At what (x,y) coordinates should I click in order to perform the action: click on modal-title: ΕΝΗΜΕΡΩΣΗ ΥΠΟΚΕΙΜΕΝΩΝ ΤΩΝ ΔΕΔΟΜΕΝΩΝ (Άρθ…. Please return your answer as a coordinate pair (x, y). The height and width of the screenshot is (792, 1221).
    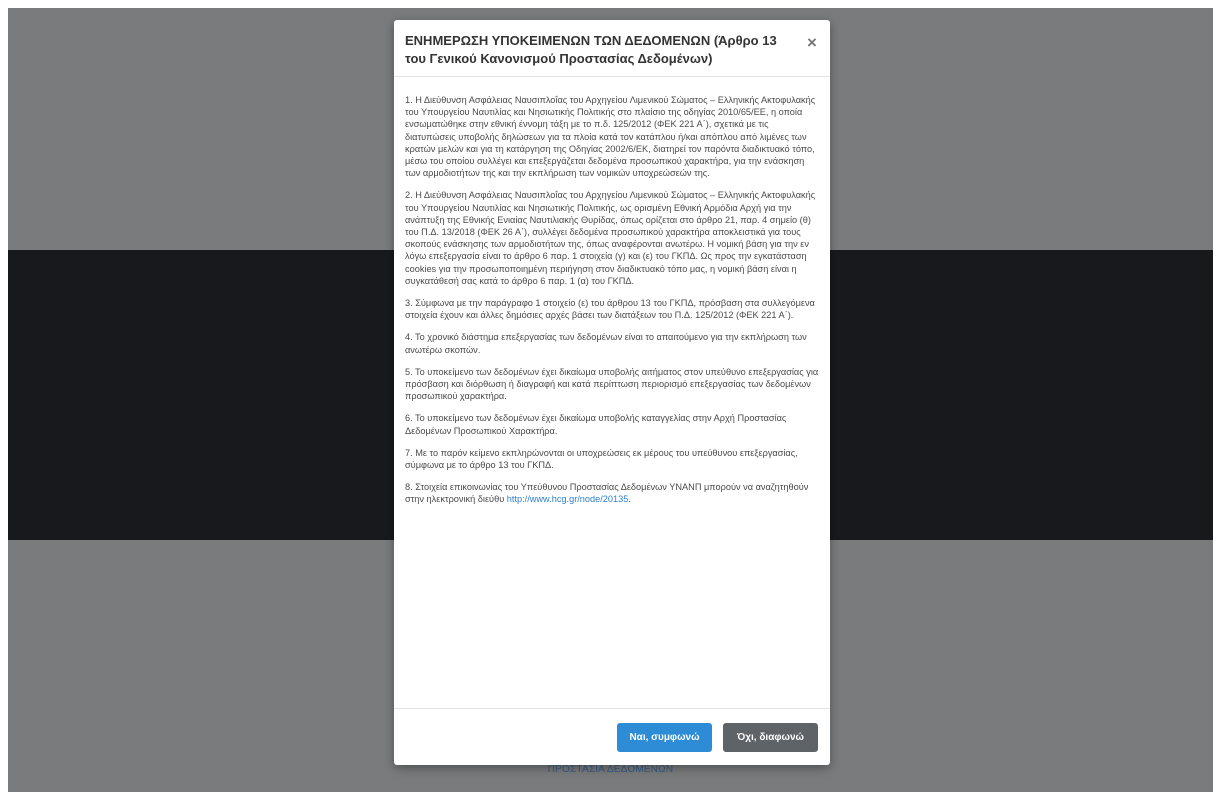
    Looking at the image, I should click on (591, 49).